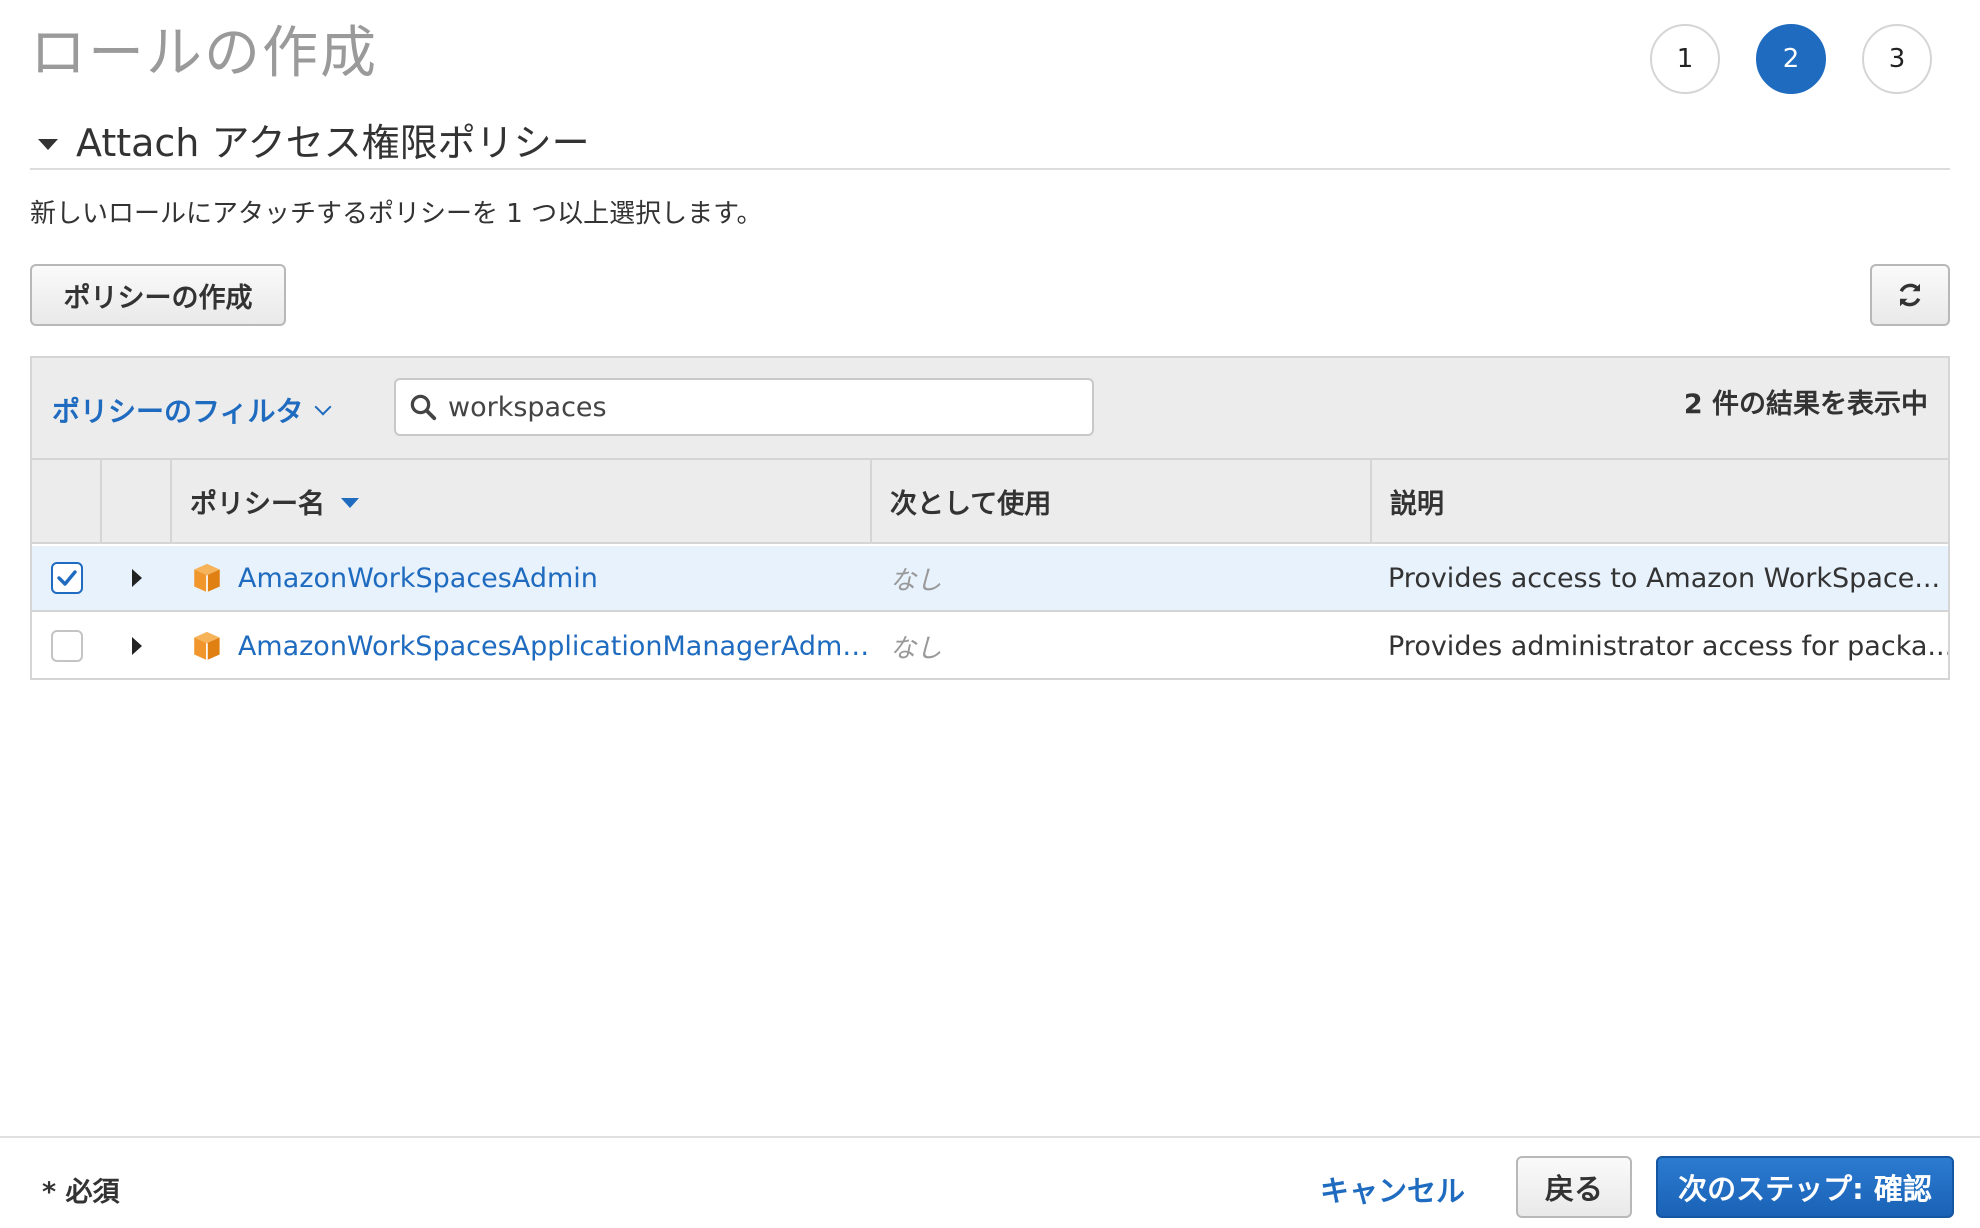 The height and width of the screenshot is (1228, 1980). I want to click on refresh-button, so click(1910, 295).